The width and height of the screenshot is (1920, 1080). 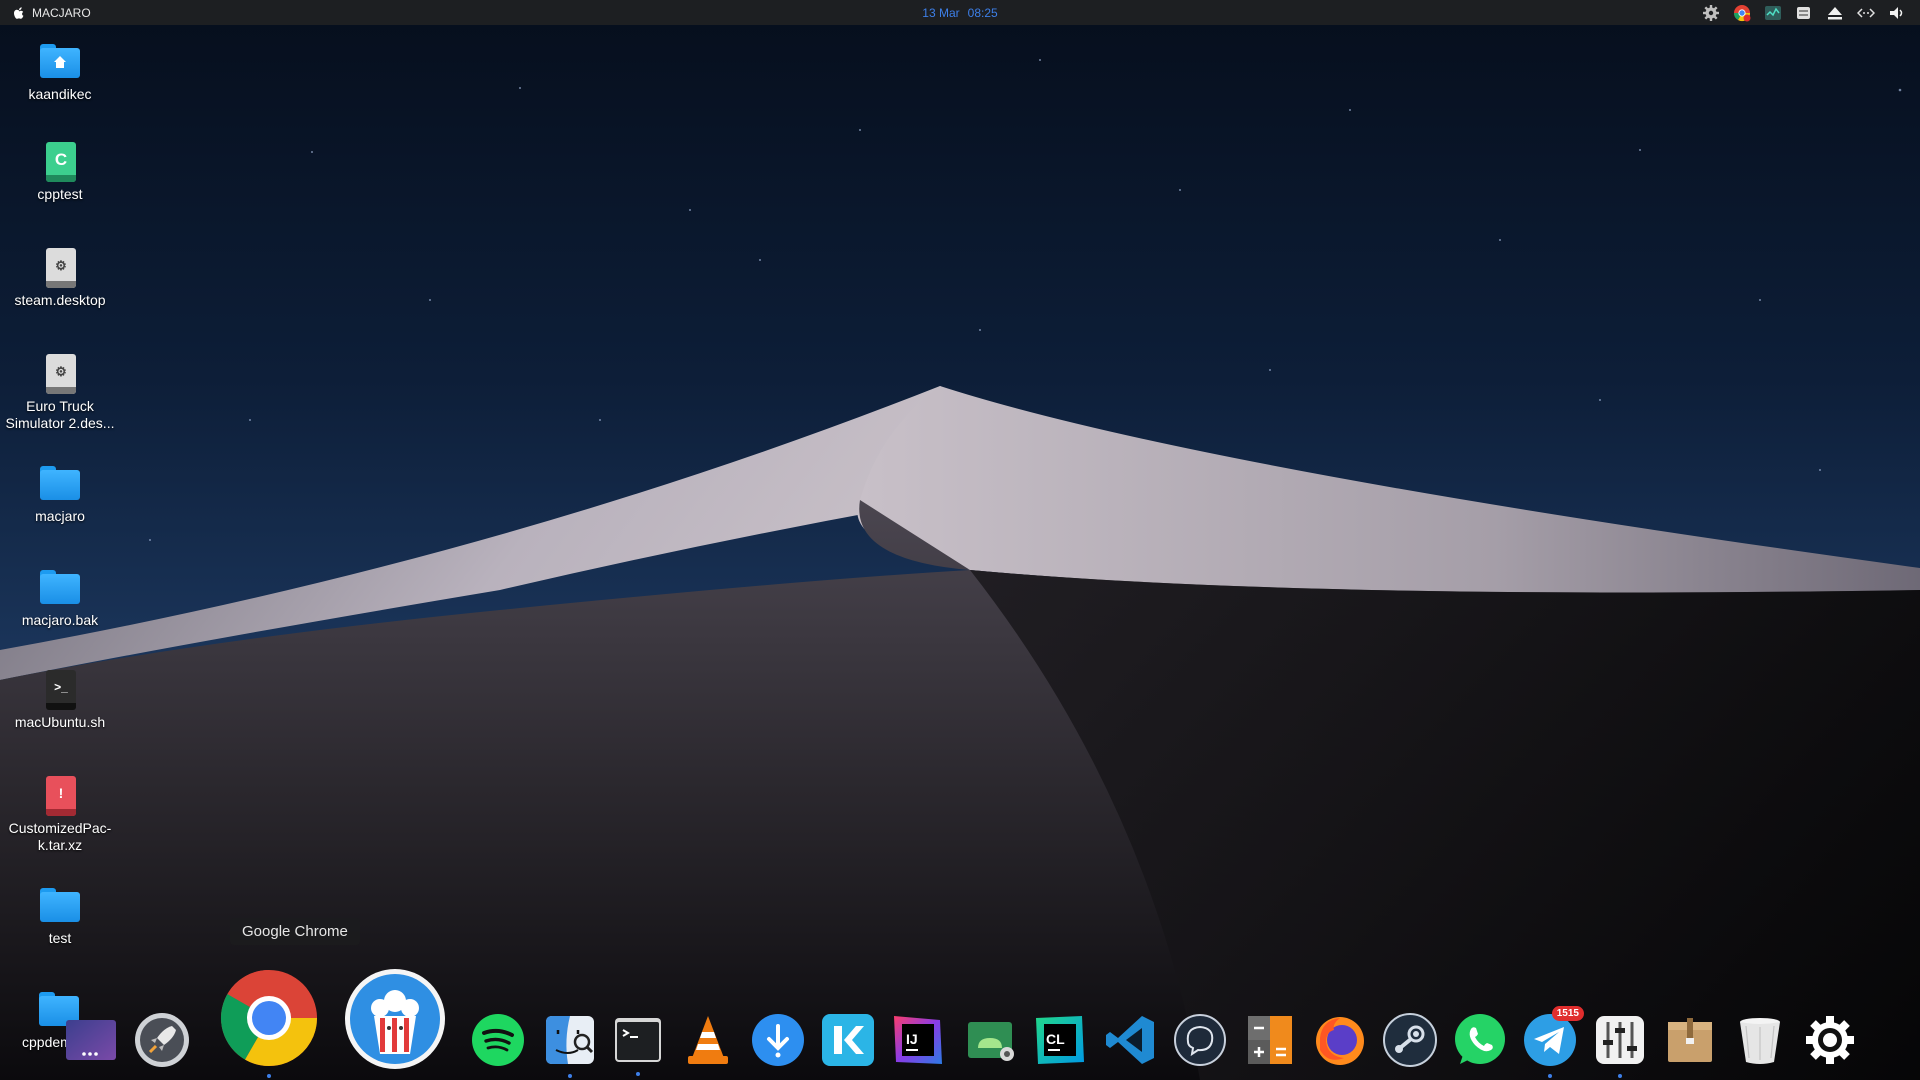 I want to click on messenger-icon, so click(x=1200, y=1040).